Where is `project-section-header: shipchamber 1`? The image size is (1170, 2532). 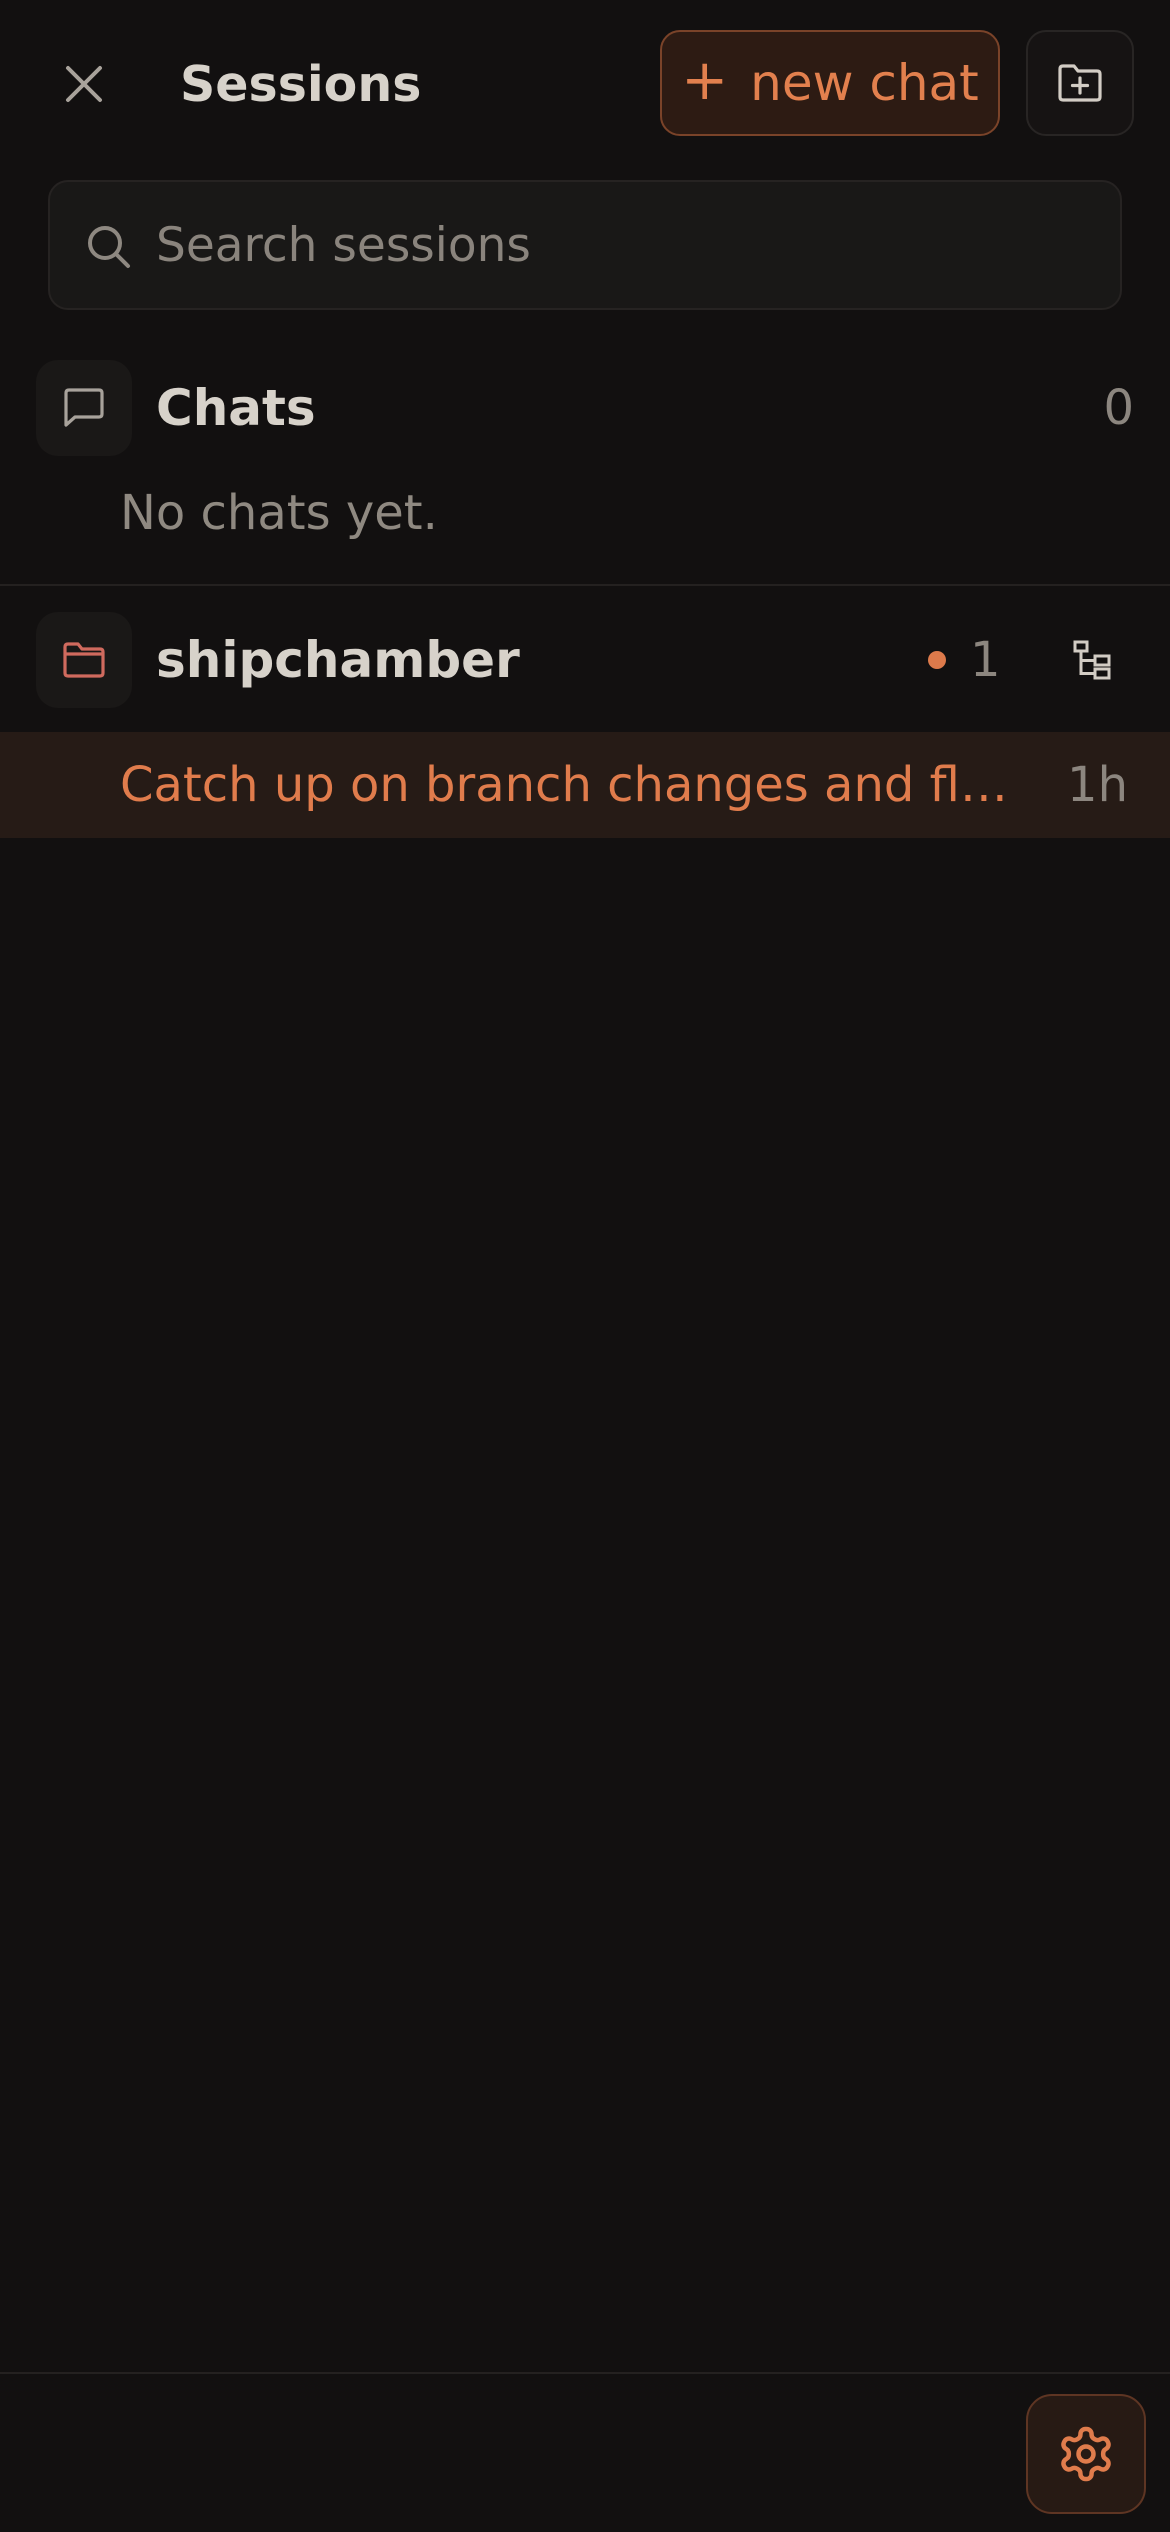
project-section-header: shipchamber 1 is located at coordinates (585, 660).